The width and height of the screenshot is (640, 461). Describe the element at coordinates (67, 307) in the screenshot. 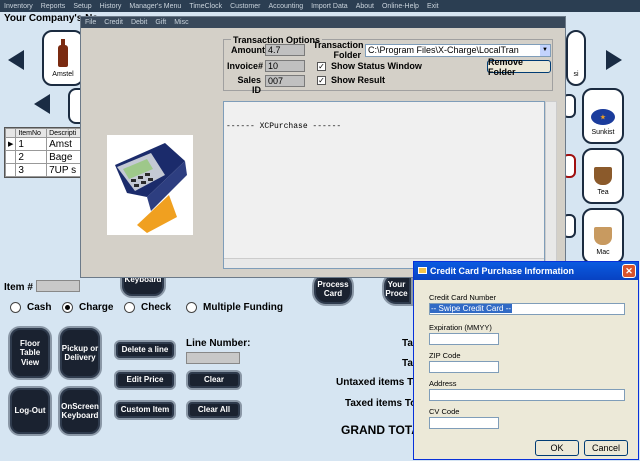

I see `charge-radio` at that location.